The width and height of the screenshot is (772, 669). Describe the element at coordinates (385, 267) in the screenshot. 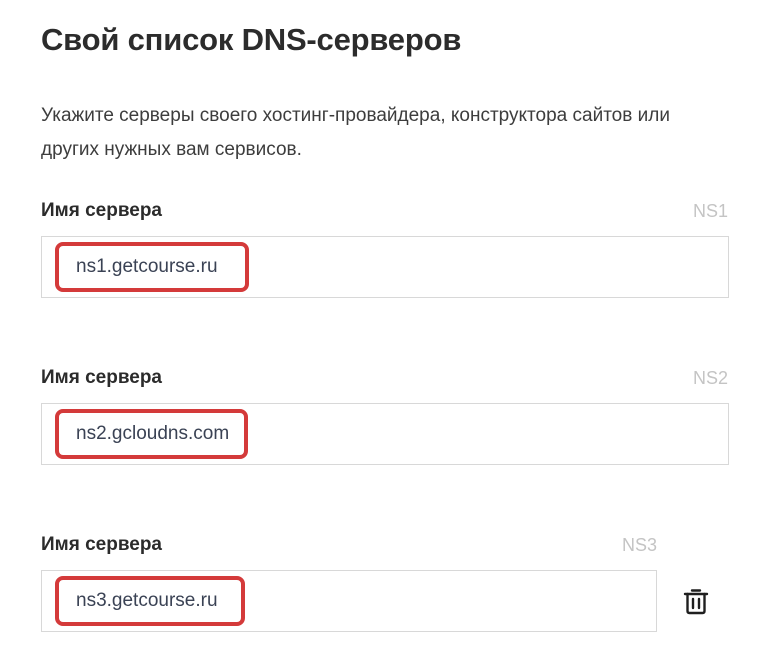

I see `server-1-input: ns1.getcourse.ru` at that location.